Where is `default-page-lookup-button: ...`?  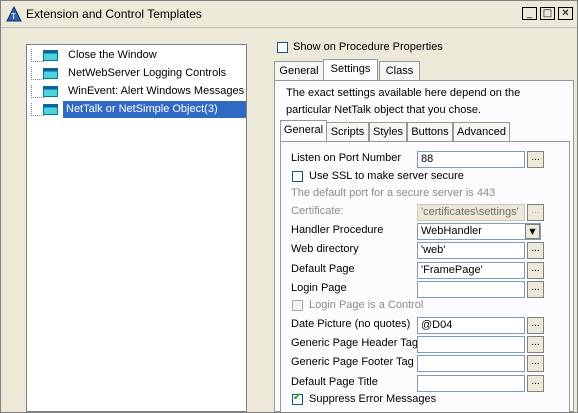
default-page-lookup-button: ... is located at coordinates (535, 270).